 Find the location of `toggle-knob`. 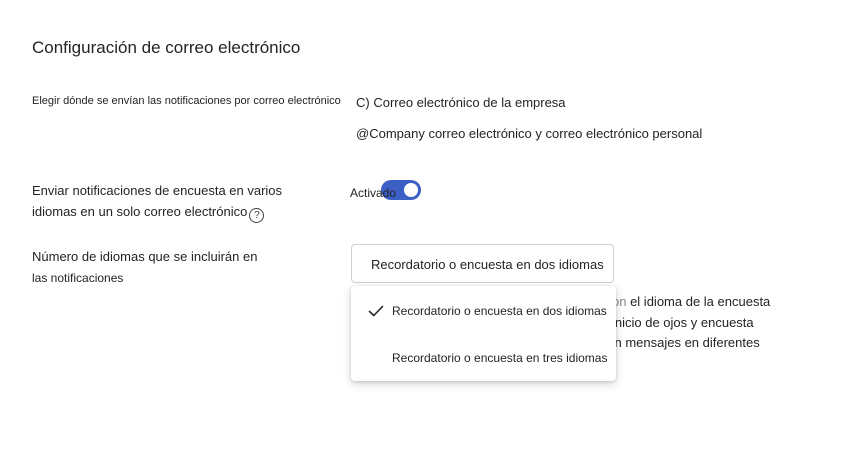

toggle-knob is located at coordinates (411, 190).